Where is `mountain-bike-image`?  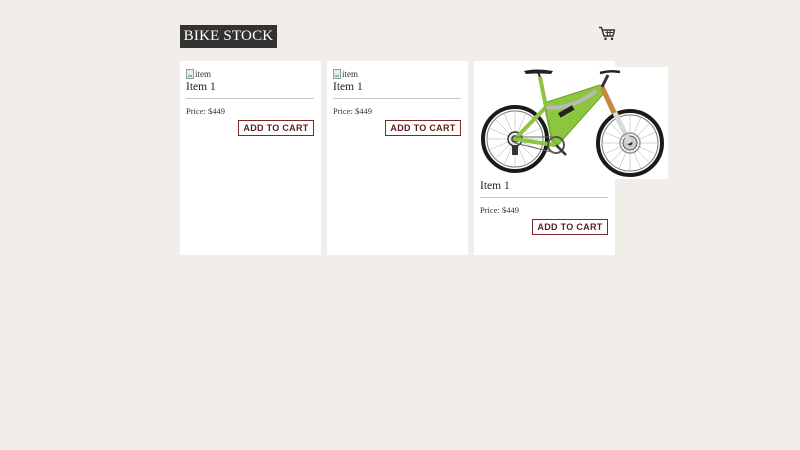 mountain-bike-image is located at coordinates (571, 123).